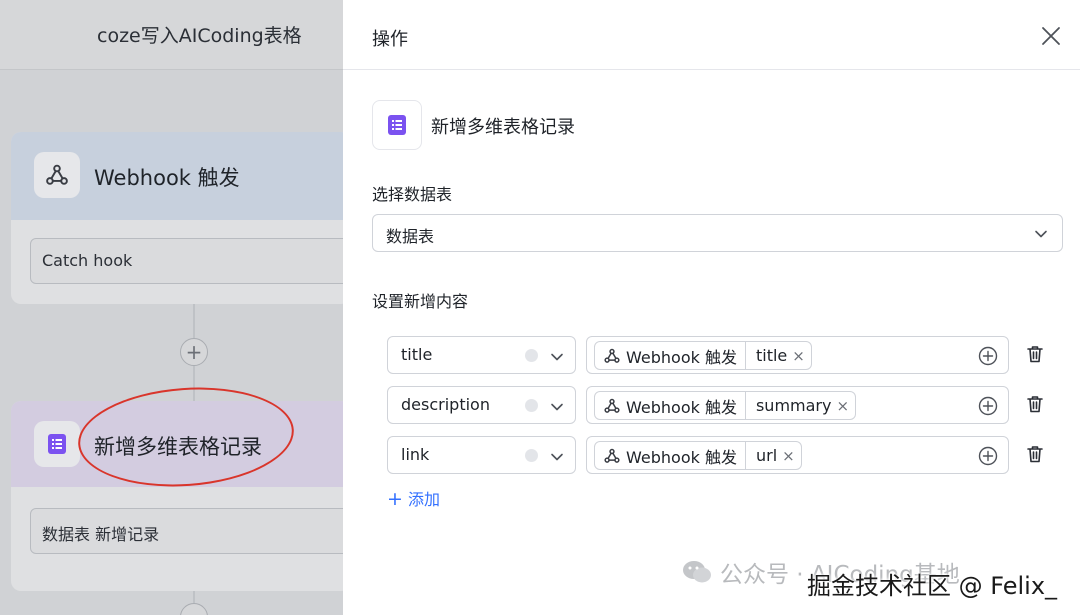  I want to click on field-mapping-row: link Webhook 触发 url ×, so click(727, 455).